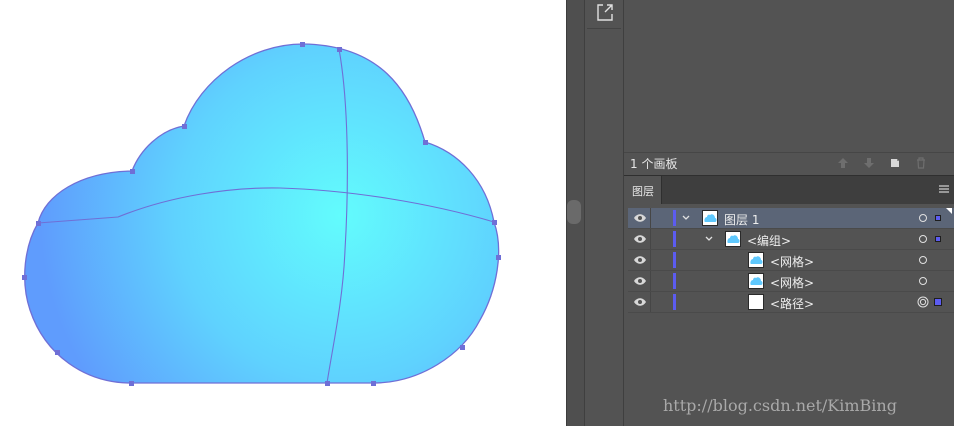  What do you see at coordinates (869, 163) in the screenshot?
I see `move-down-icon` at bounding box center [869, 163].